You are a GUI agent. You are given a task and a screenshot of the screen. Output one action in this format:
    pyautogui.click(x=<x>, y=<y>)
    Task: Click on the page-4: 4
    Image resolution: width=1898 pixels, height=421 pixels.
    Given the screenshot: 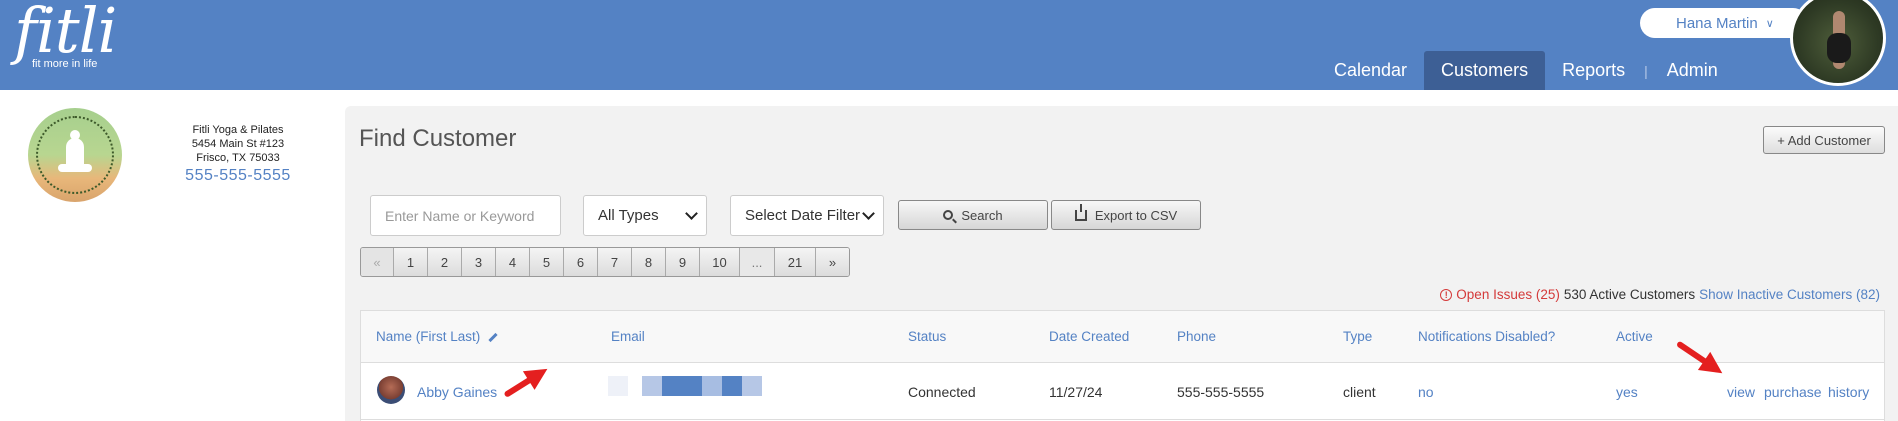 What is the action you would take?
    pyautogui.click(x=513, y=262)
    